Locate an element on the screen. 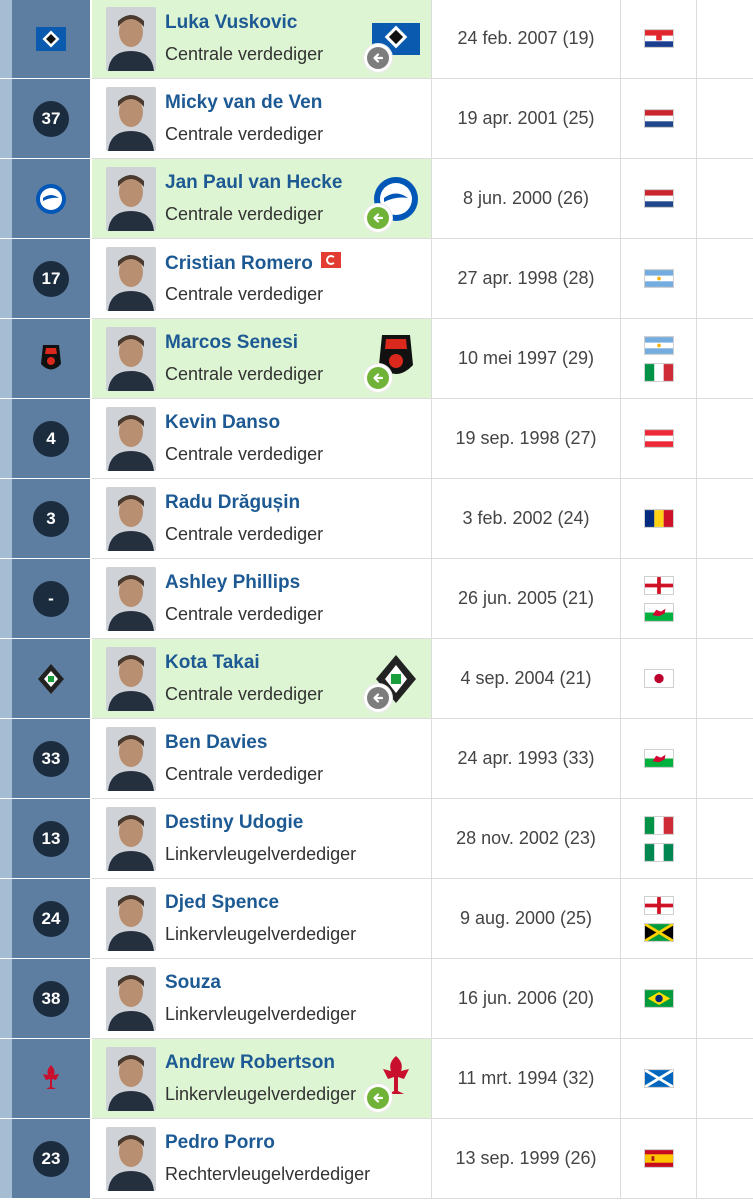 The width and height of the screenshot is (753, 1200). player-name: Souza is located at coordinates (193, 982).